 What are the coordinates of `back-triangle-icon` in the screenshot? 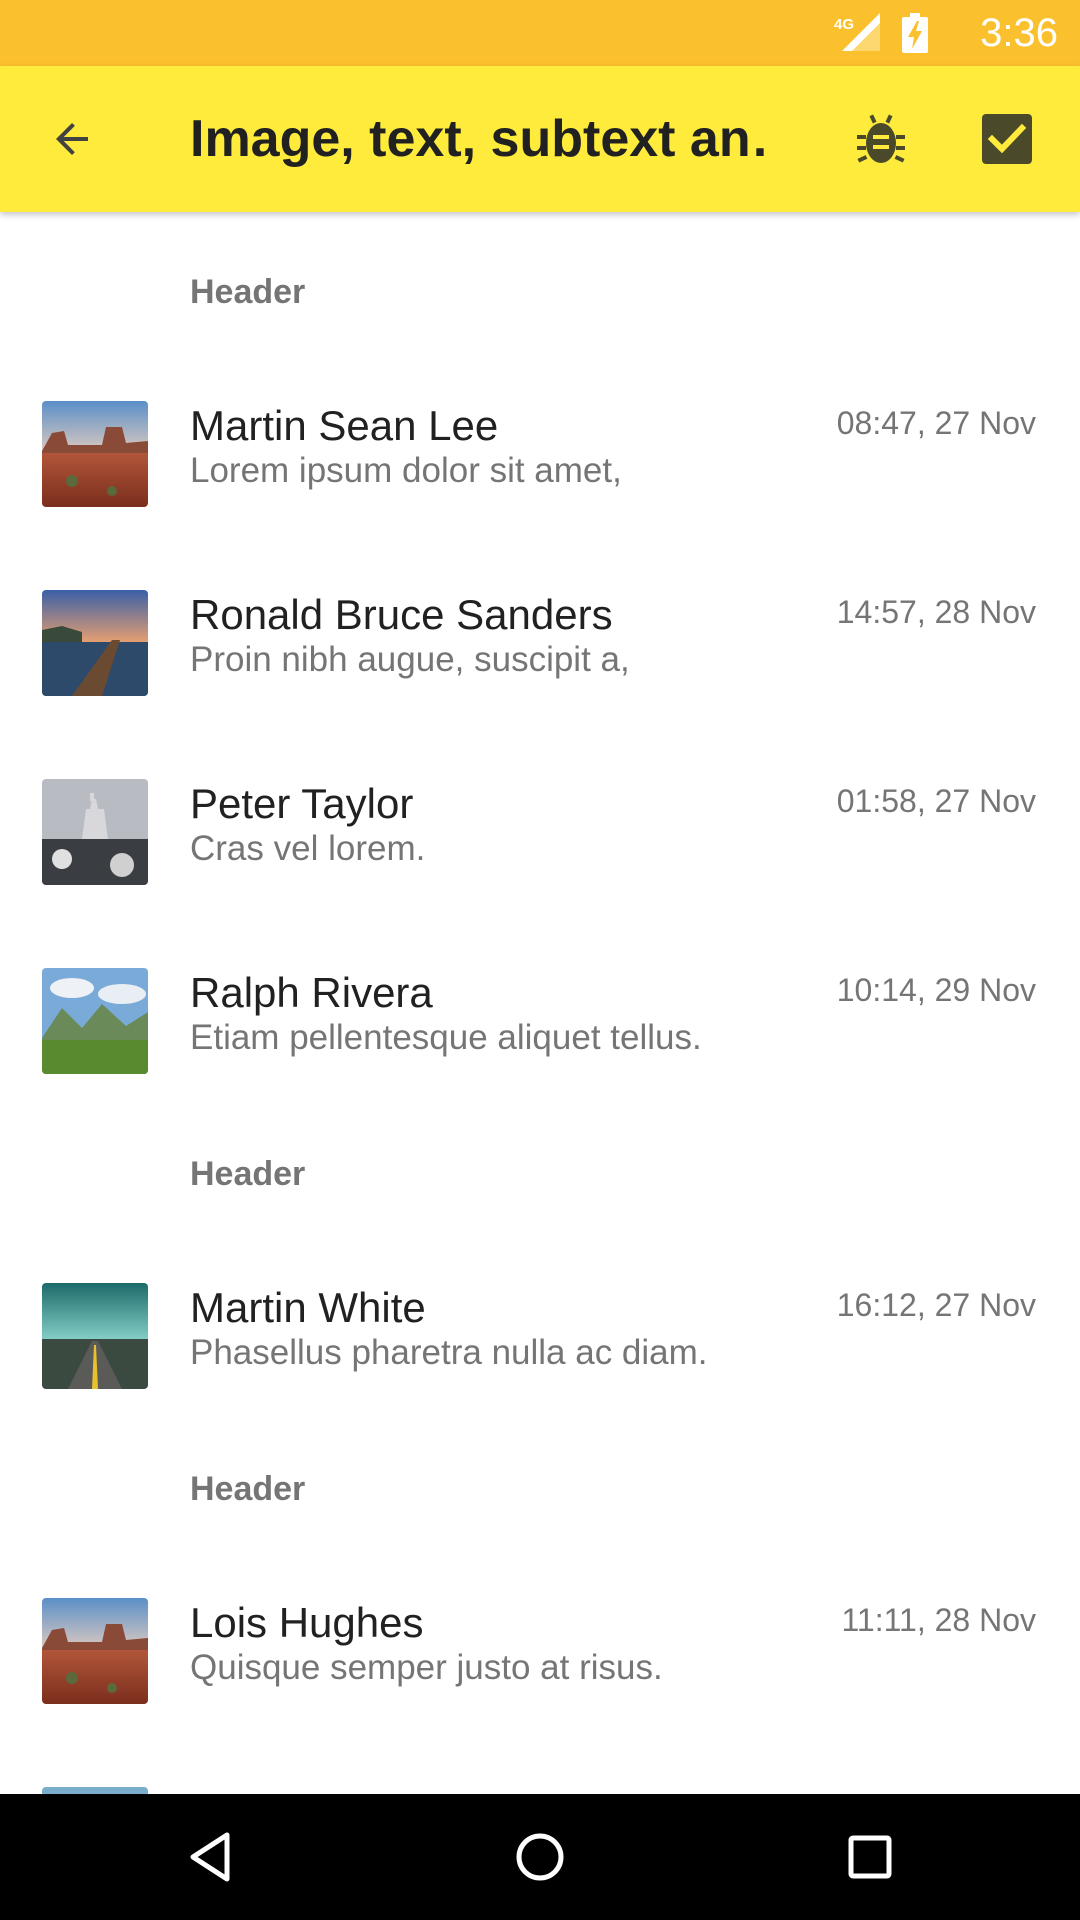 It's located at (211, 1857).